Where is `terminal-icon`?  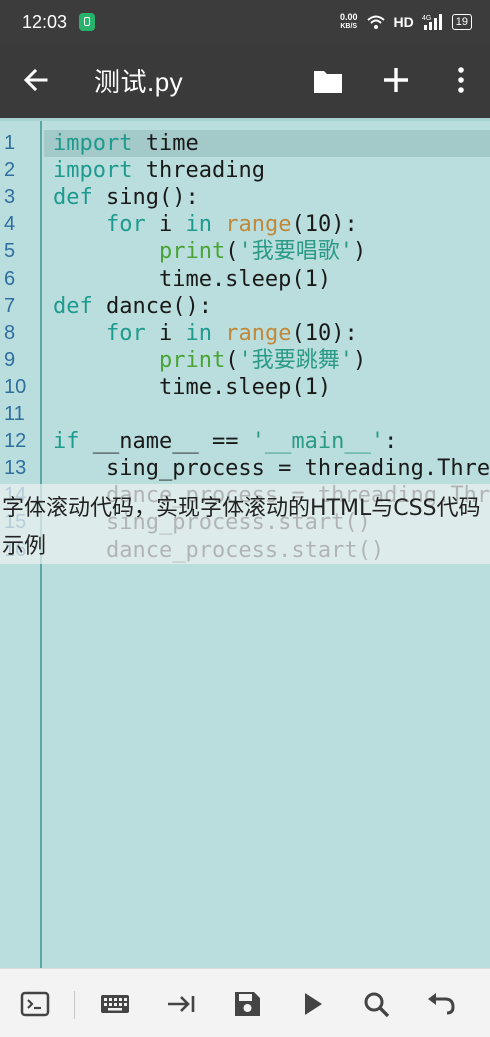
terminal-icon is located at coordinates (35, 1004).